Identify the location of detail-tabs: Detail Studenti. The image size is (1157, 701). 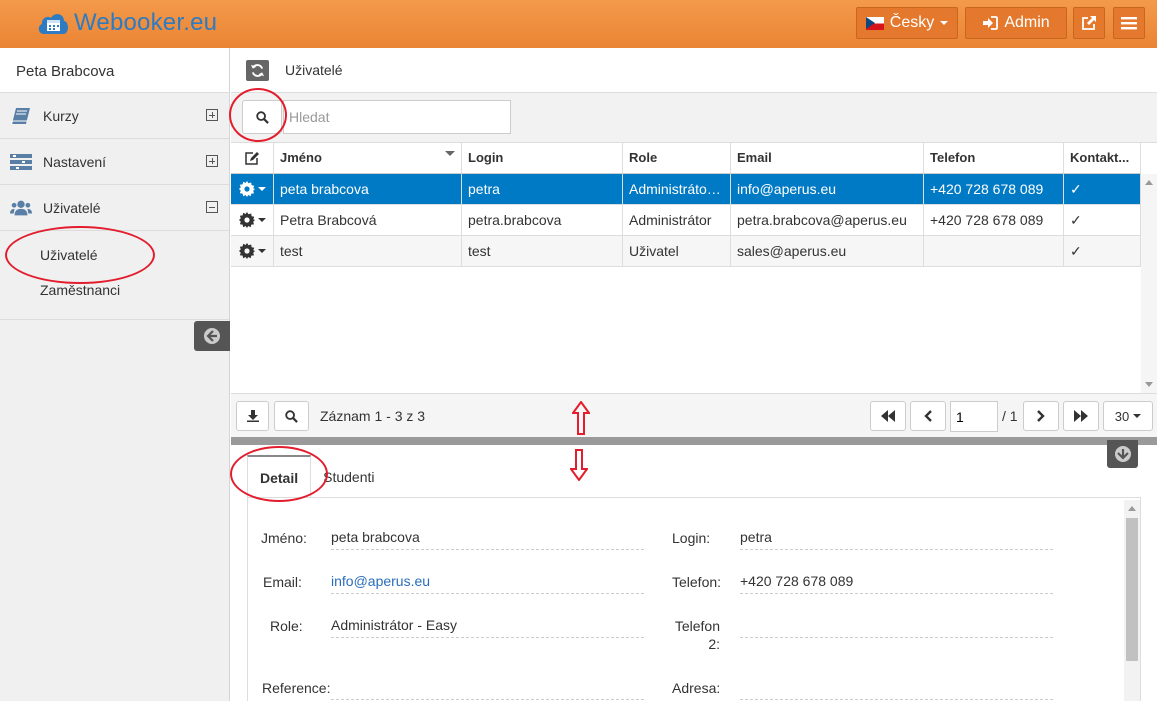
(317, 476).